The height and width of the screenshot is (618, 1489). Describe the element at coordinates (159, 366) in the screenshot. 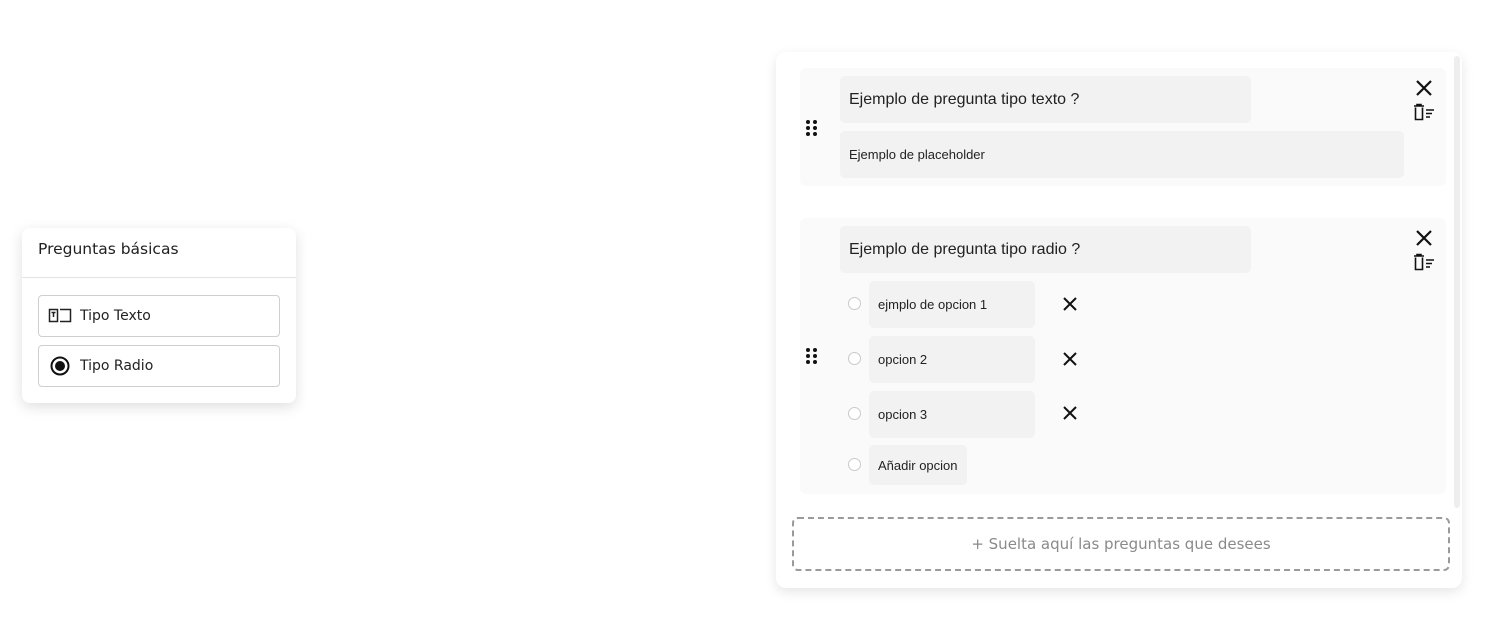

I see `palette-item-radio: Tipo Radio` at that location.